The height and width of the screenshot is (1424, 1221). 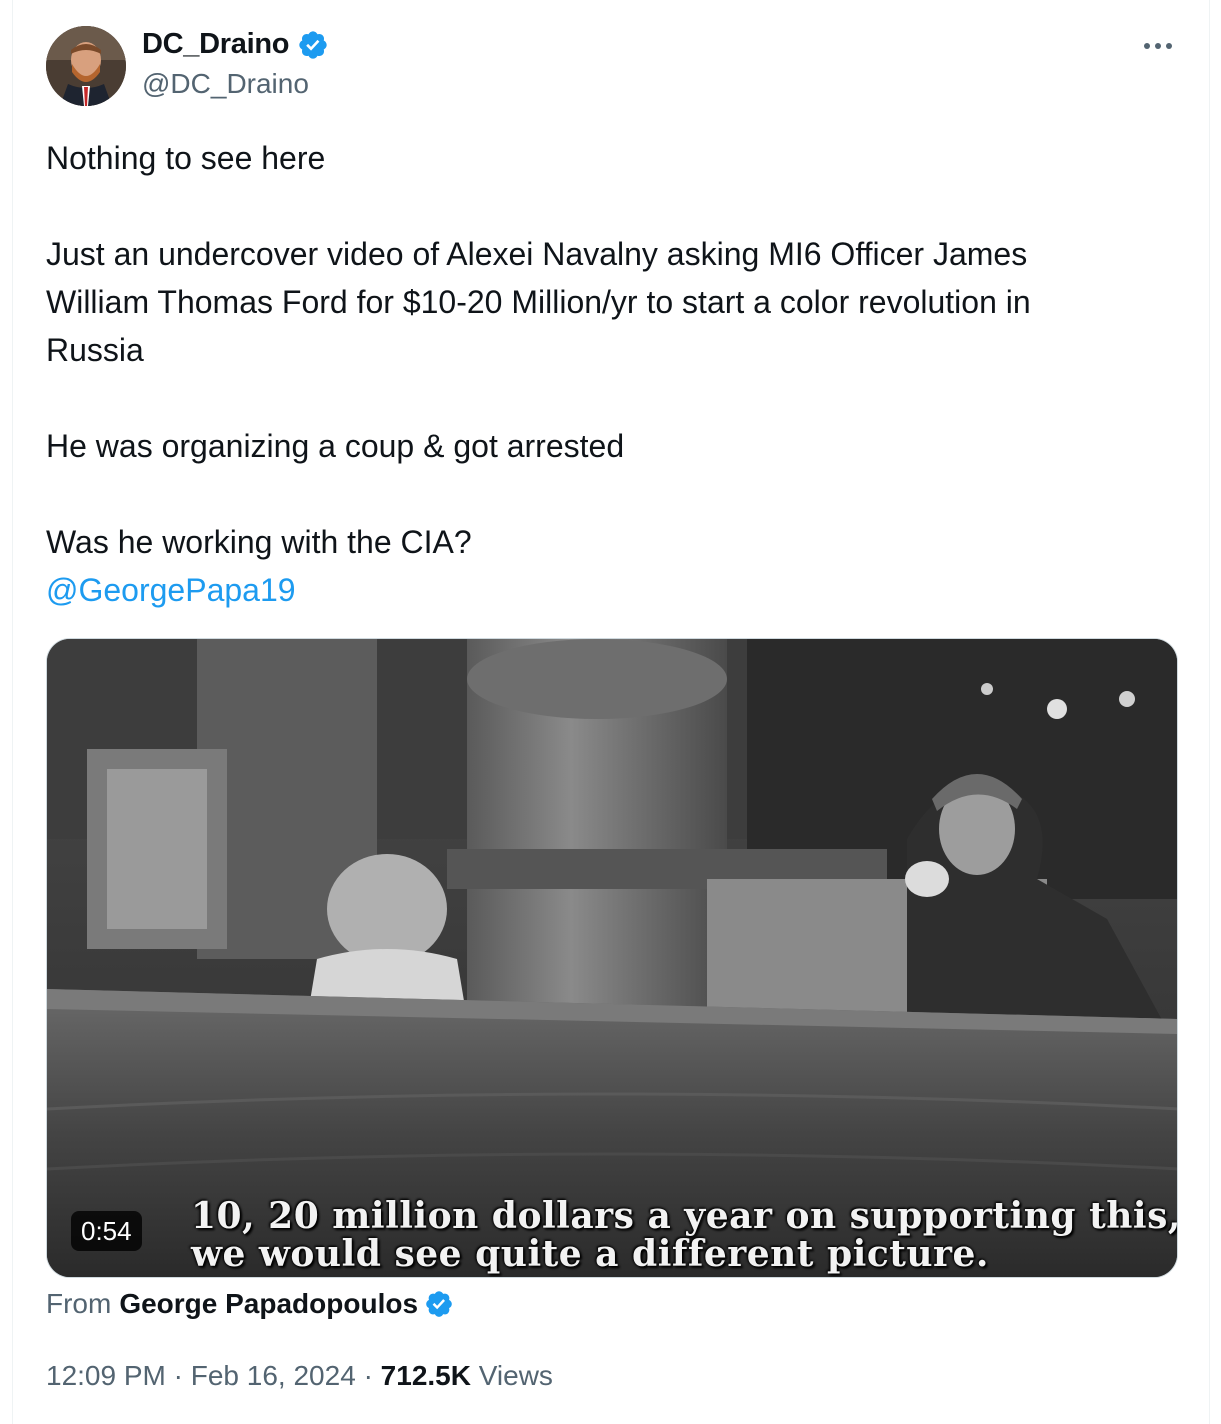 I want to click on avatar, so click(x=86, y=66).